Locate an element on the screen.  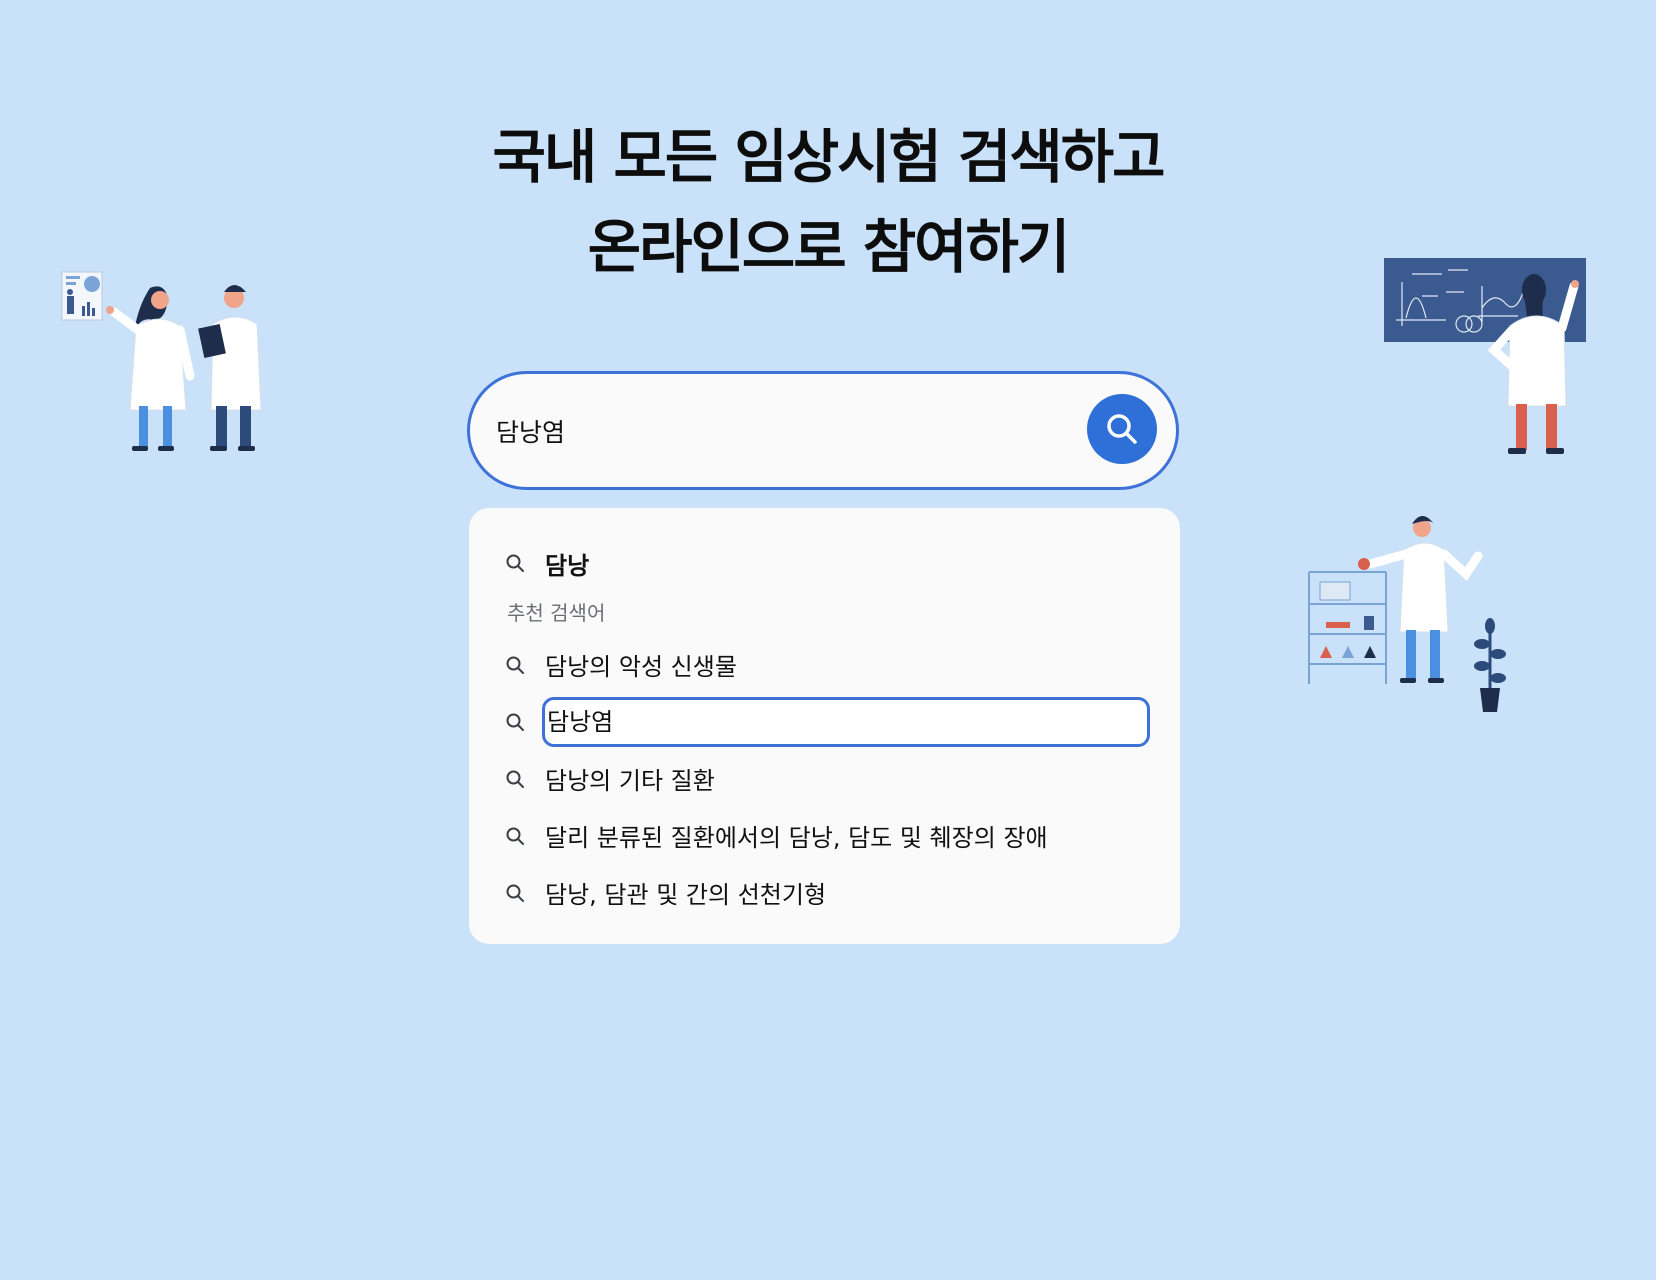
suggestion-text: 담낭의 악성 신생물 is located at coordinates (641, 667).